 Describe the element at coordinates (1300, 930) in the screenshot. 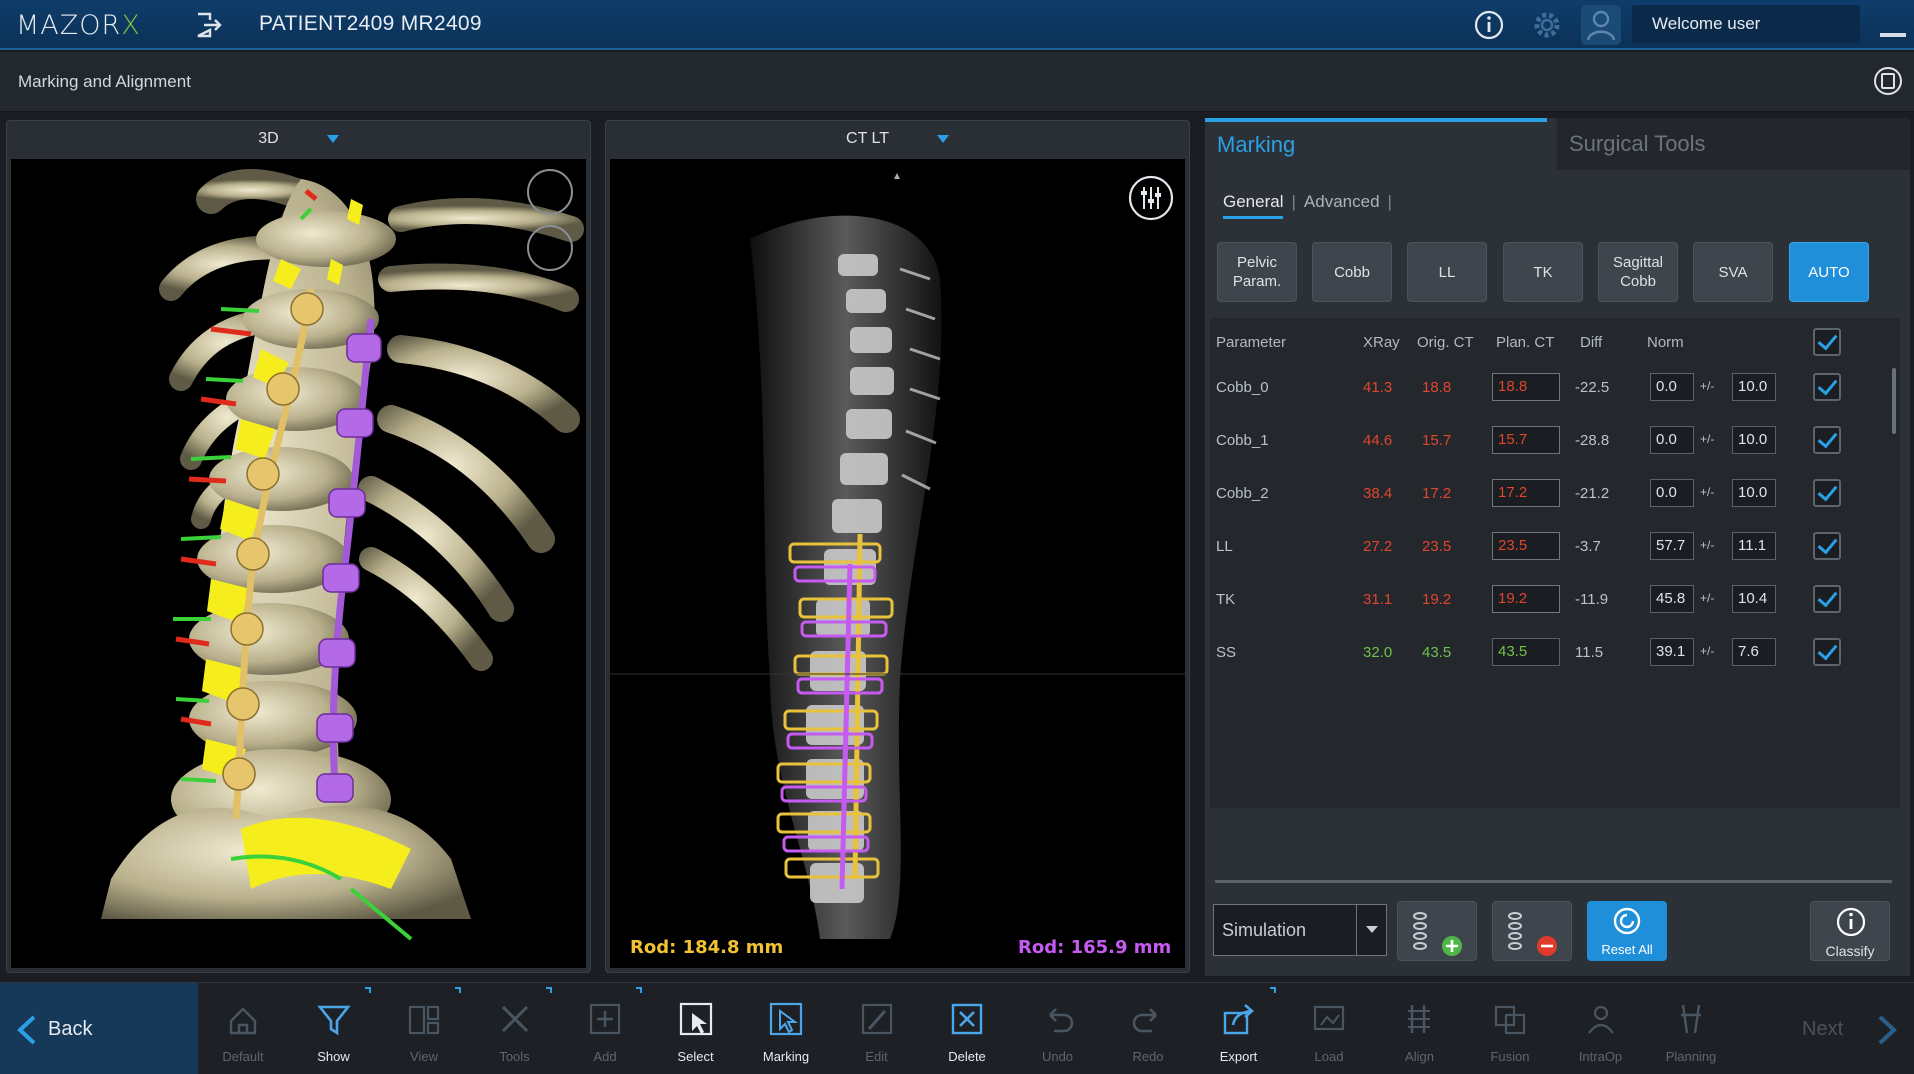

I see `simulation-dropdown: Simulation` at that location.